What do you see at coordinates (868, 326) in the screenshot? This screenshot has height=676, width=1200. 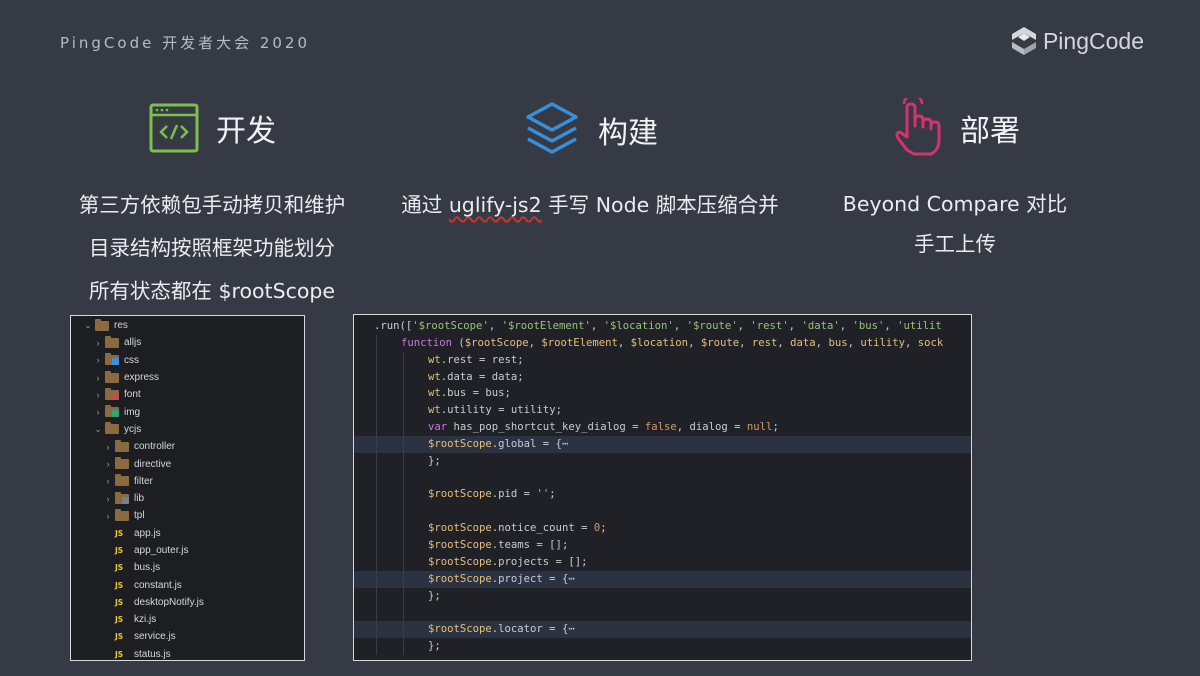 I see `code-token: 'bus'` at bounding box center [868, 326].